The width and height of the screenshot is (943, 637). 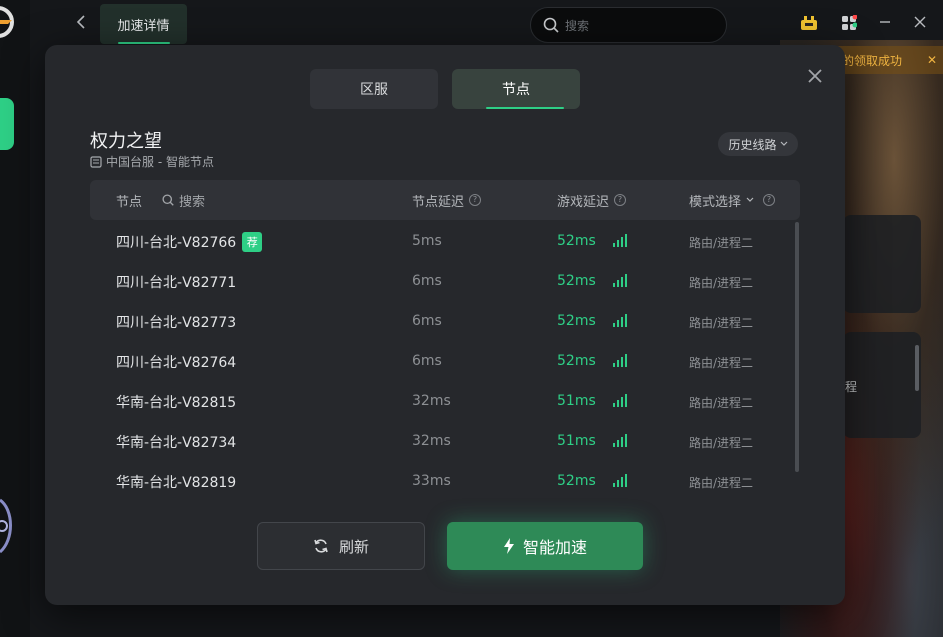 What do you see at coordinates (431, 481) in the screenshot?
I see `node-latency: 33ms` at bounding box center [431, 481].